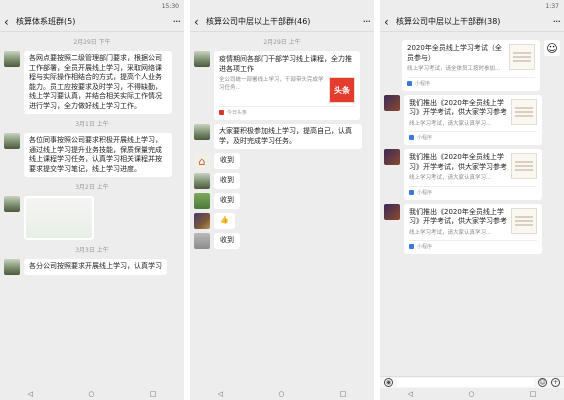 The image size is (564, 400). I want to click on voice-icon: ◉, so click(388, 382).